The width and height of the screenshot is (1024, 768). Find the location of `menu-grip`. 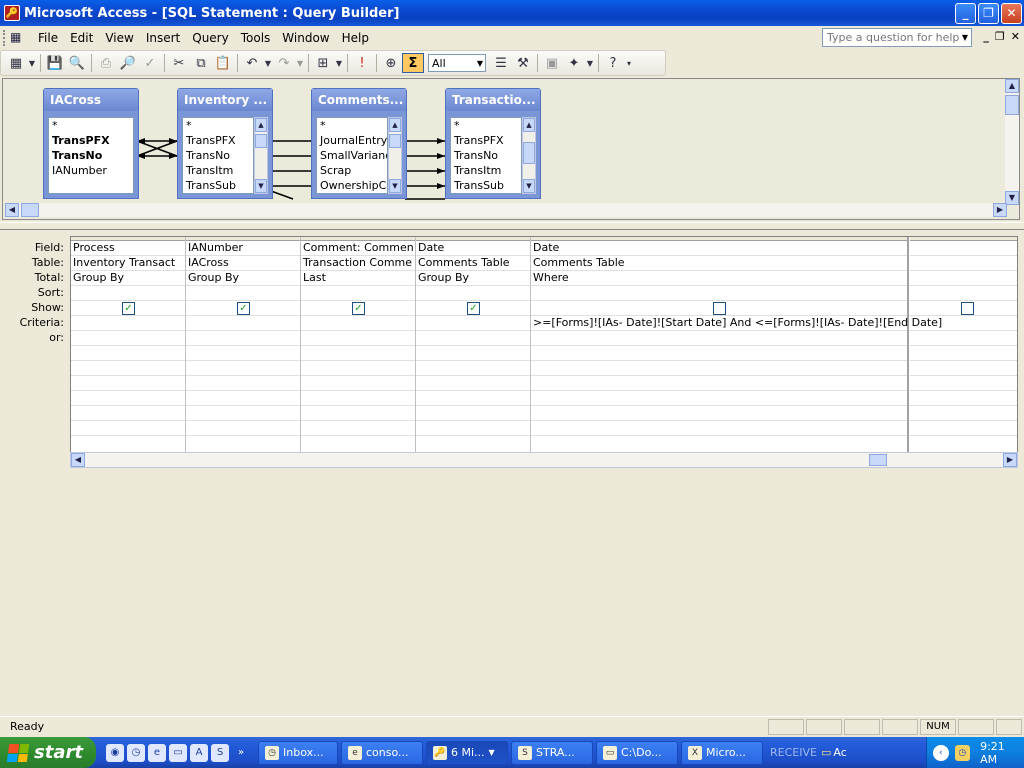

menu-grip is located at coordinates (5, 38).